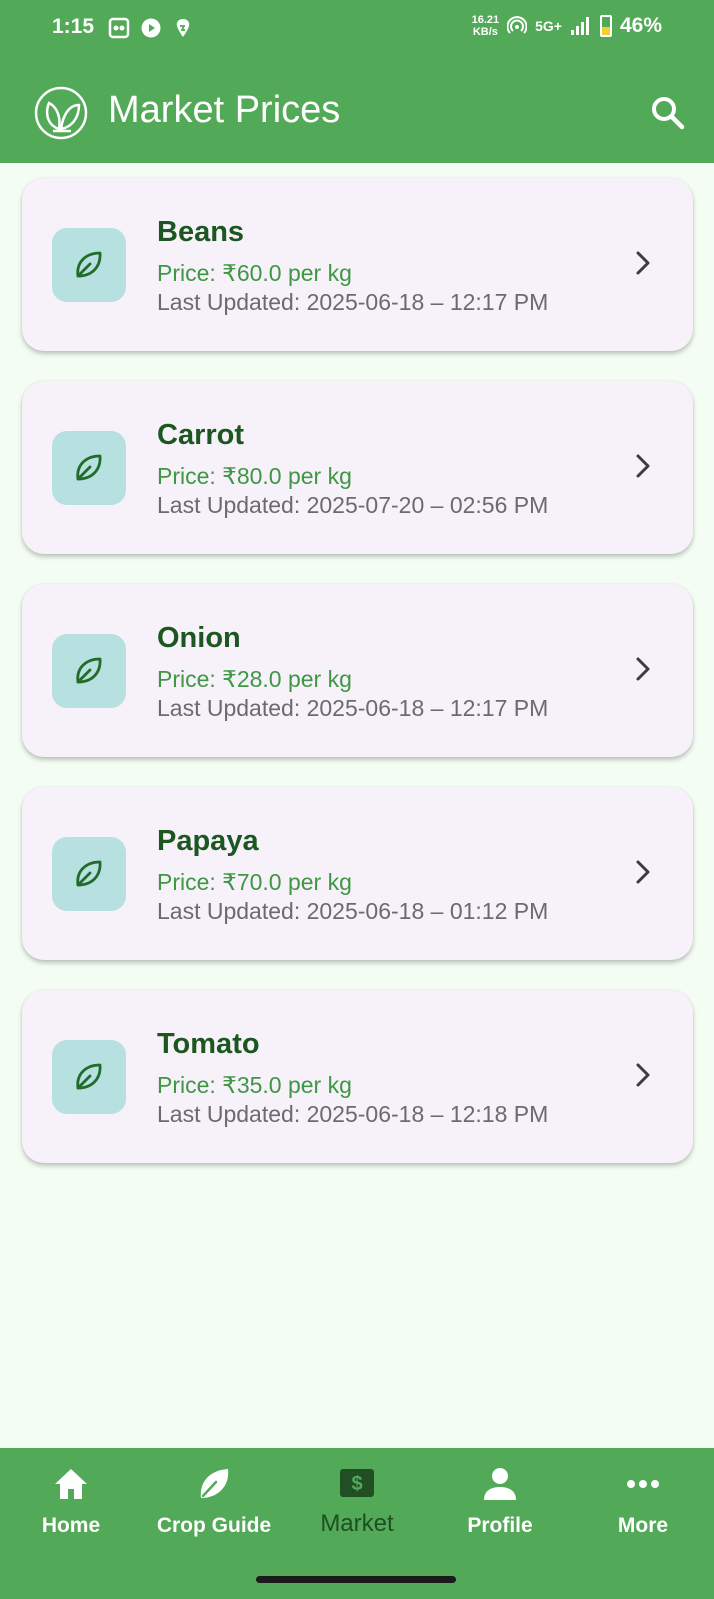 The image size is (714, 1599). What do you see at coordinates (208, 1044) in the screenshot?
I see `crop-name: Tomato` at bounding box center [208, 1044].